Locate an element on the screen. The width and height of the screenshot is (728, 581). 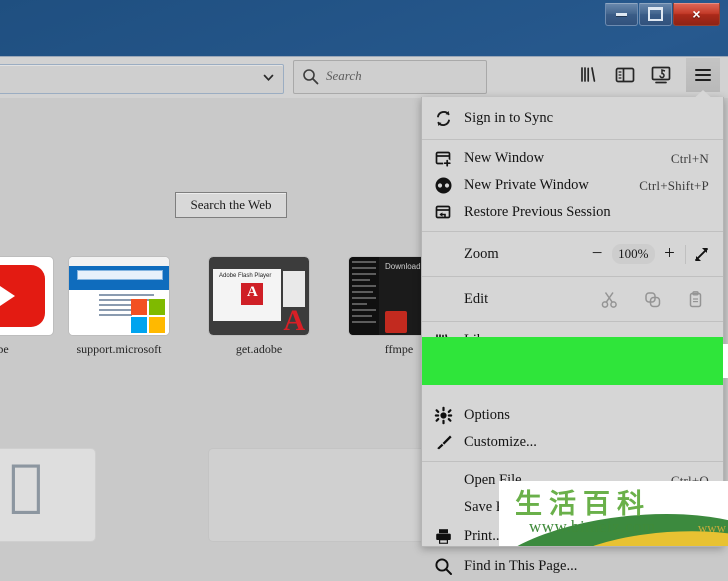
menu-label: Options is located at coordinates (487, 415).